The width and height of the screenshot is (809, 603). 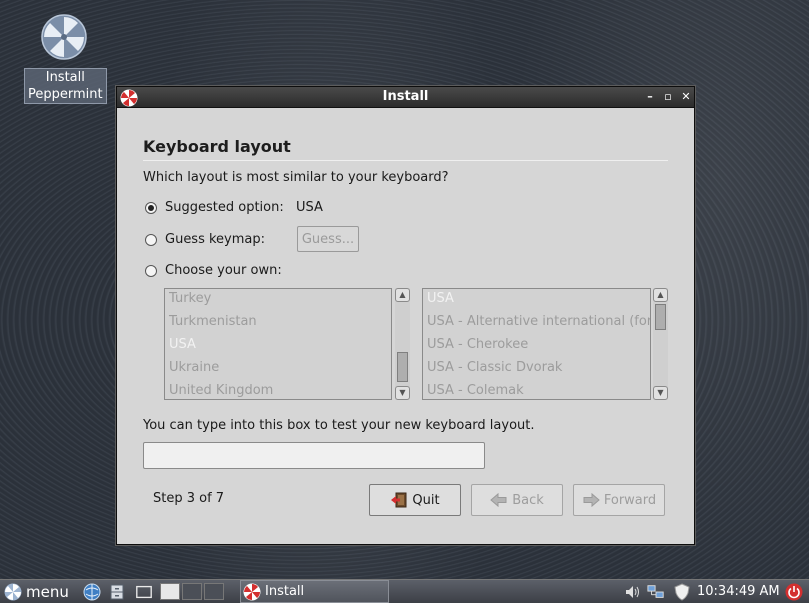 I want to click on minimize-button: –, so click(x=650, y=97).